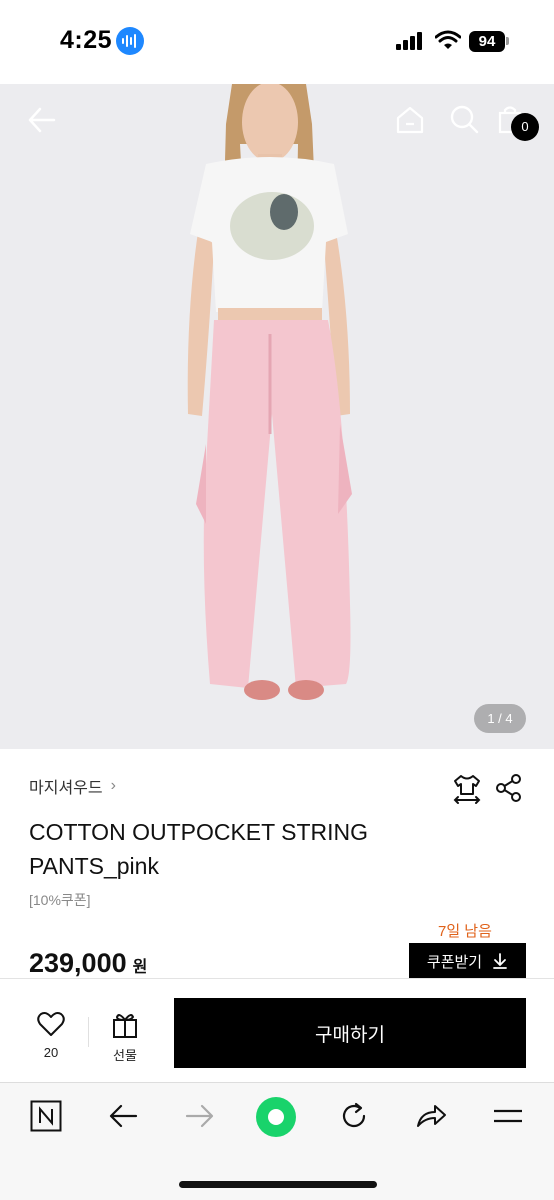 This screenshot has height=1200, width=554. Describe the element at coordinates (354, 1116) in the screenshot. I see `refresh-icon` at that location.